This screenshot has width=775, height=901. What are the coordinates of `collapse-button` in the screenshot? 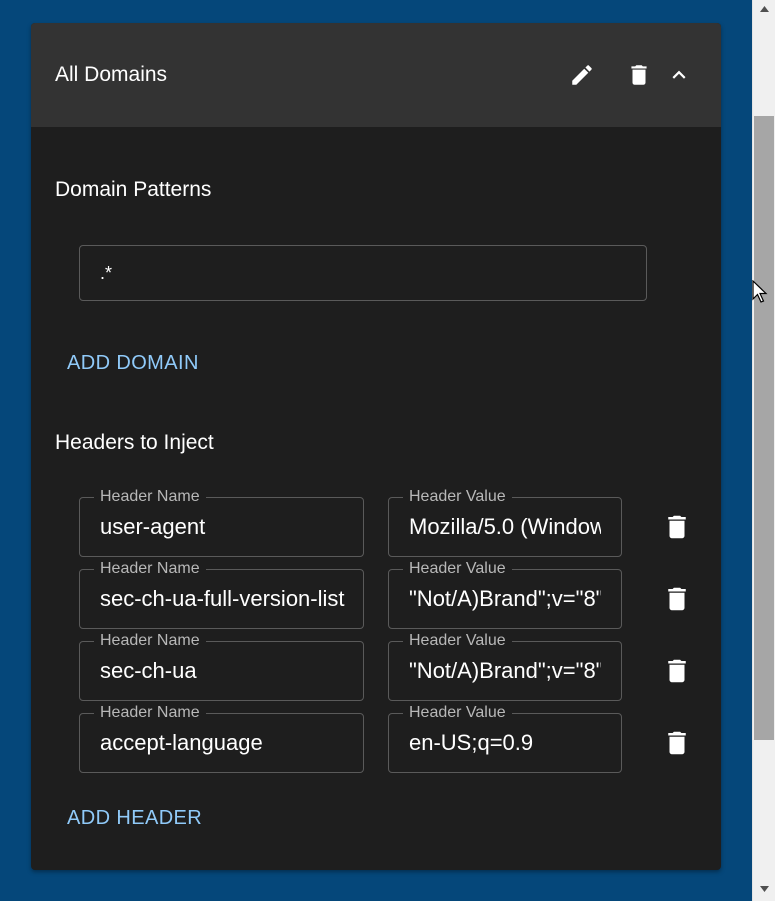 It's located at (679, 75).